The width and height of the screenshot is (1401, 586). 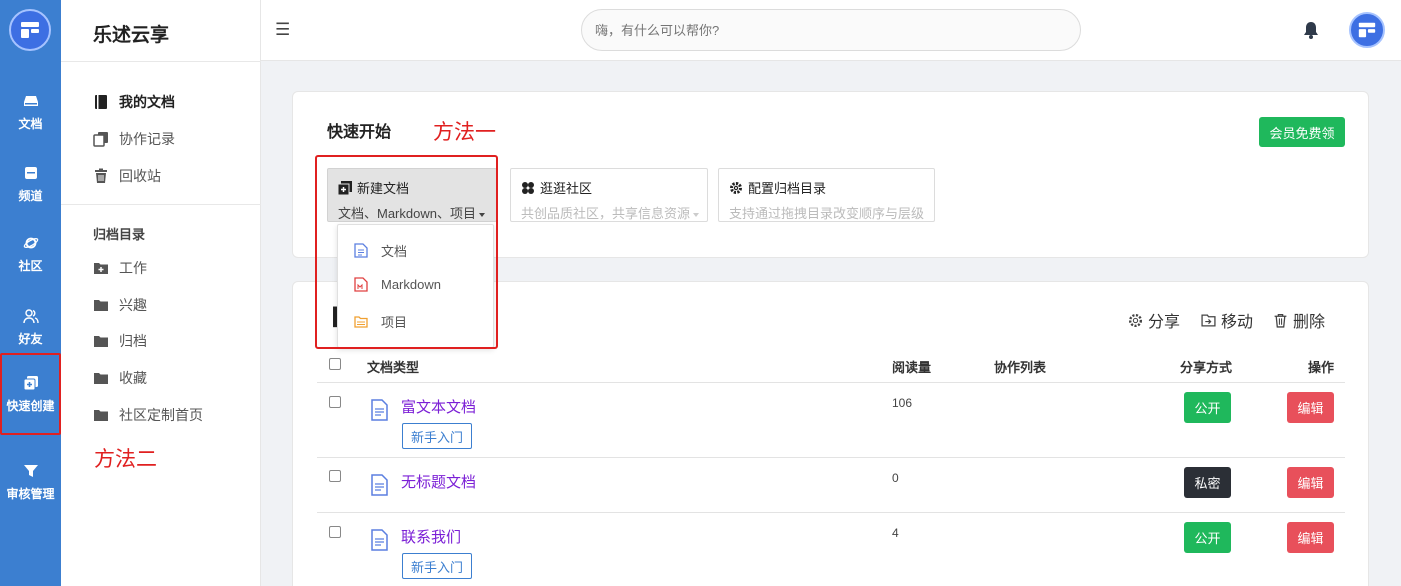 I want to click on sidebar-folder-community-home: 社区定制首页, so click(x=148, y=415).